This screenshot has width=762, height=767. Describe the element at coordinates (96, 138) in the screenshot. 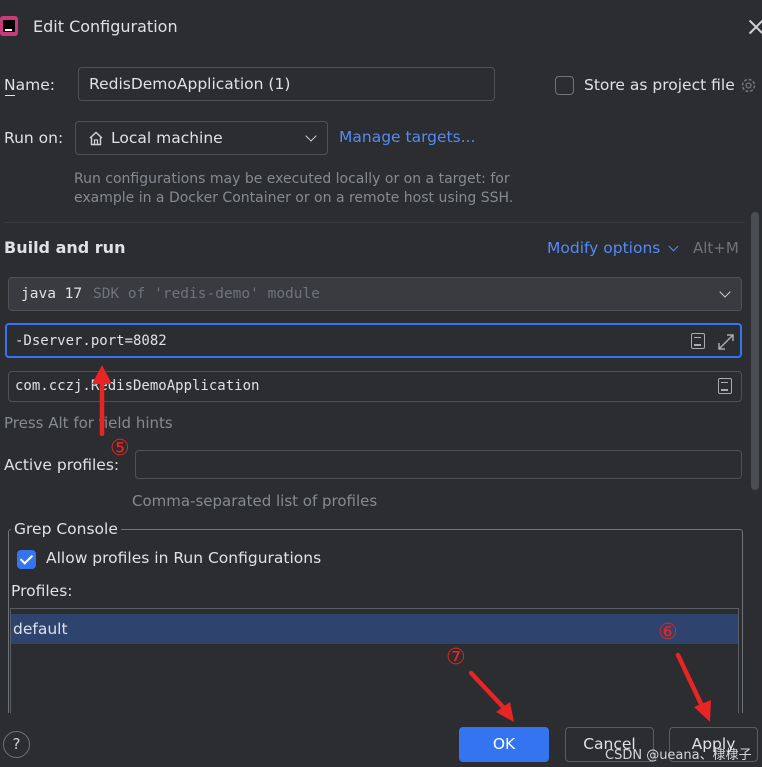

I see `home-icon` at that location.